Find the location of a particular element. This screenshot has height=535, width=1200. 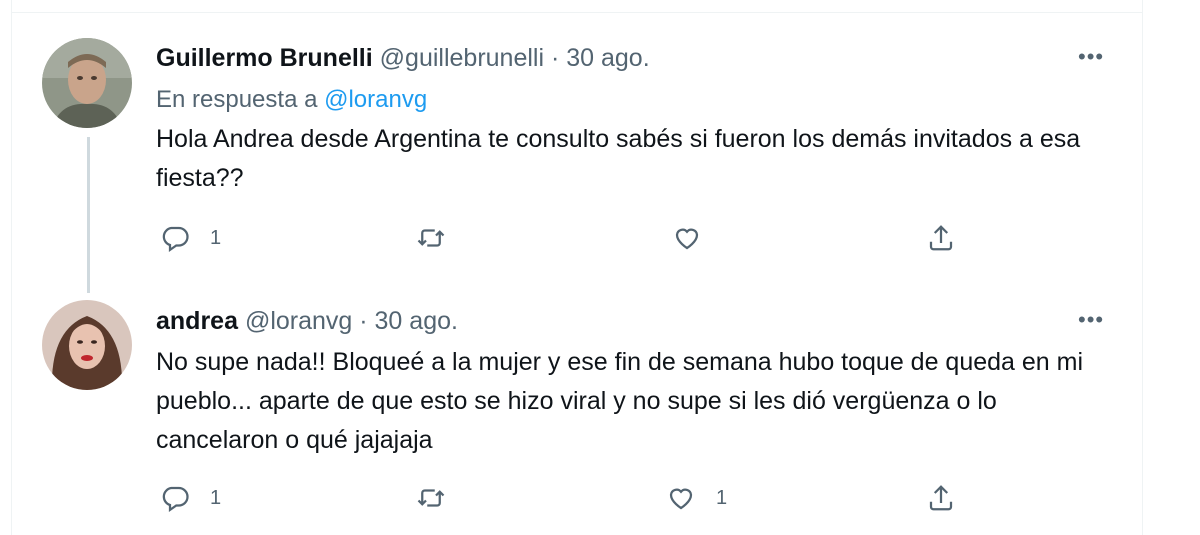

reply-context: En respuesta a @loranvg is located at coordinates (291, 100).